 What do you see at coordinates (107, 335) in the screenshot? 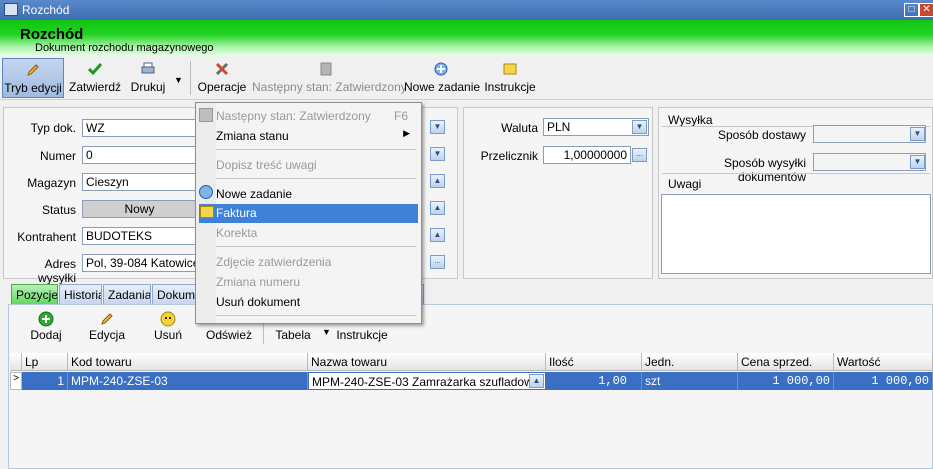
I see `edit-label: Edycja` at bounding box center [107, 335].